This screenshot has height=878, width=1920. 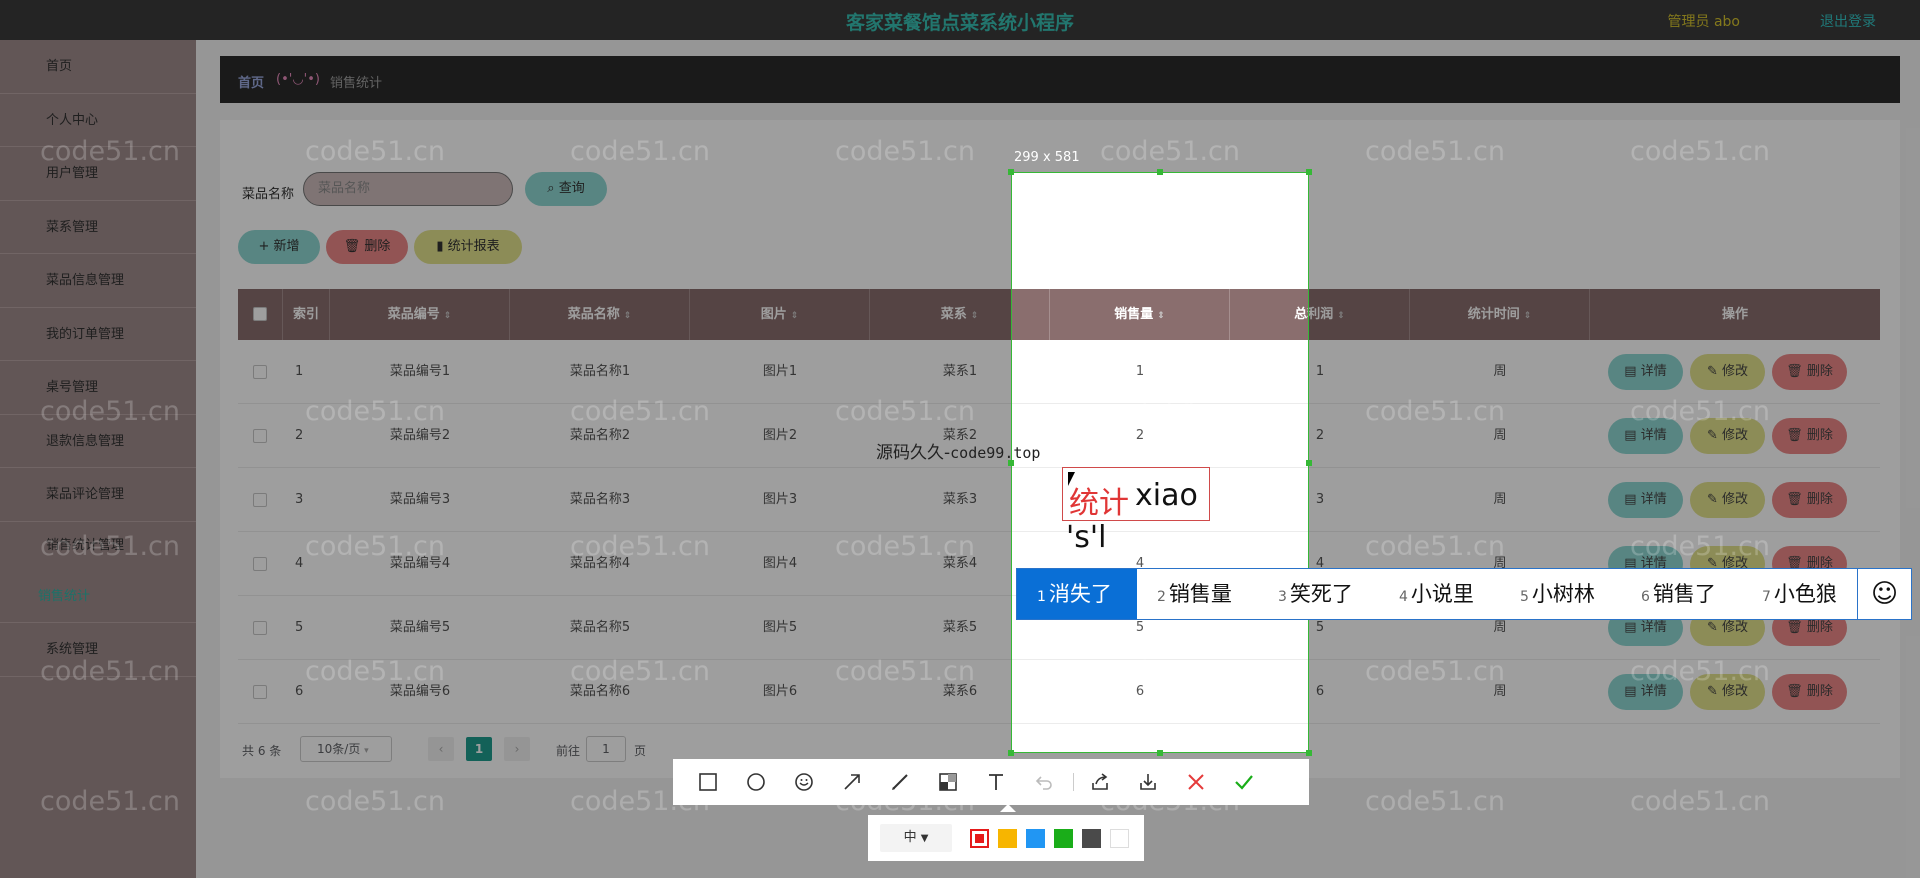 What do you see at coordinates (1044, 782) in the screenshot?
I see `undo-icon` at bounding box center [1044, 782].